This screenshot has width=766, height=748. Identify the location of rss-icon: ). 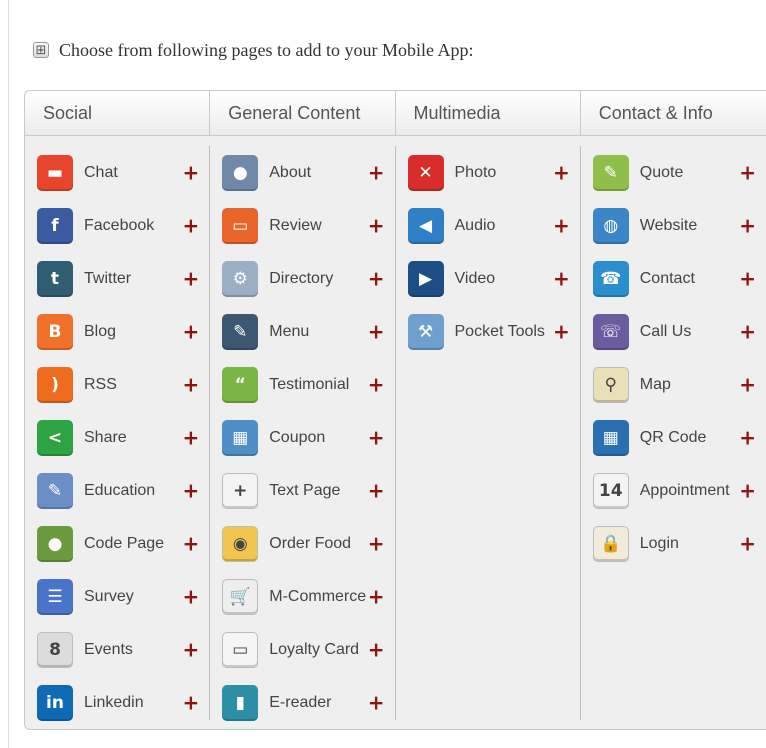
(55, 384).